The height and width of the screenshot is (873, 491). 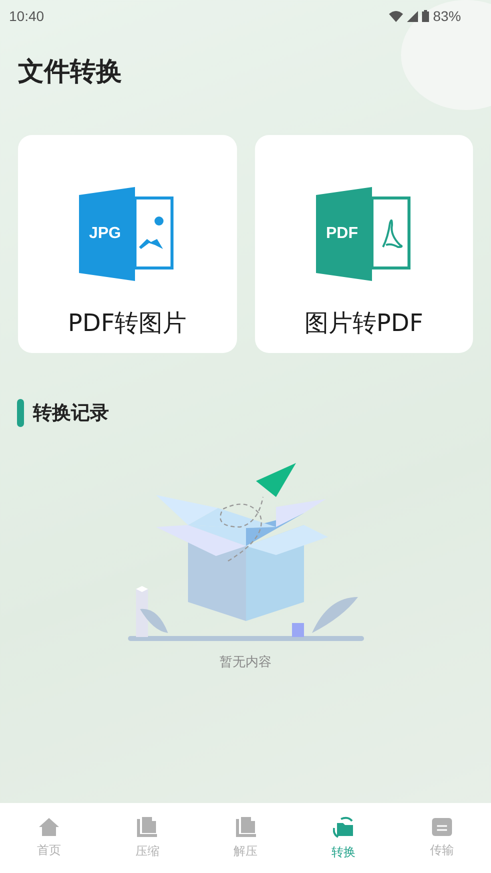 What do you see at coordinates (446, 16) in the screenshot?
I see `battery-percent: 83%` at bounding box center [446, 16].